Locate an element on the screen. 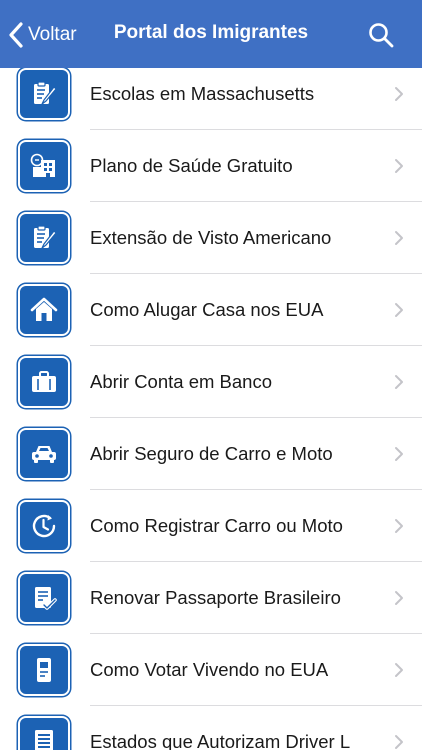 The height and width of the screenshot is (750, 422). list-item-label: Renovar Passaporte Brasileiro is located at coordinates (215, 597).